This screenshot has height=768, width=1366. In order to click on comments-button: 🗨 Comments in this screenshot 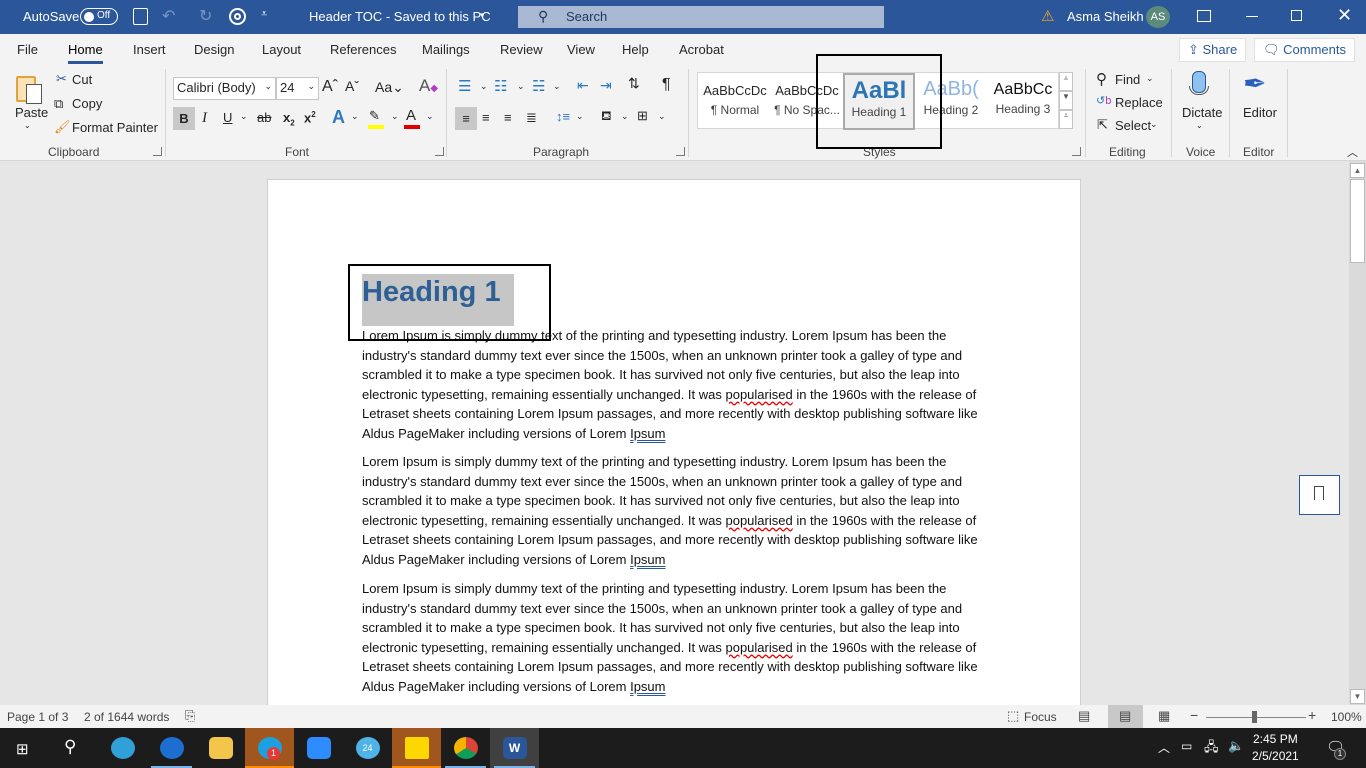, I will do `click(1304, 50)`.